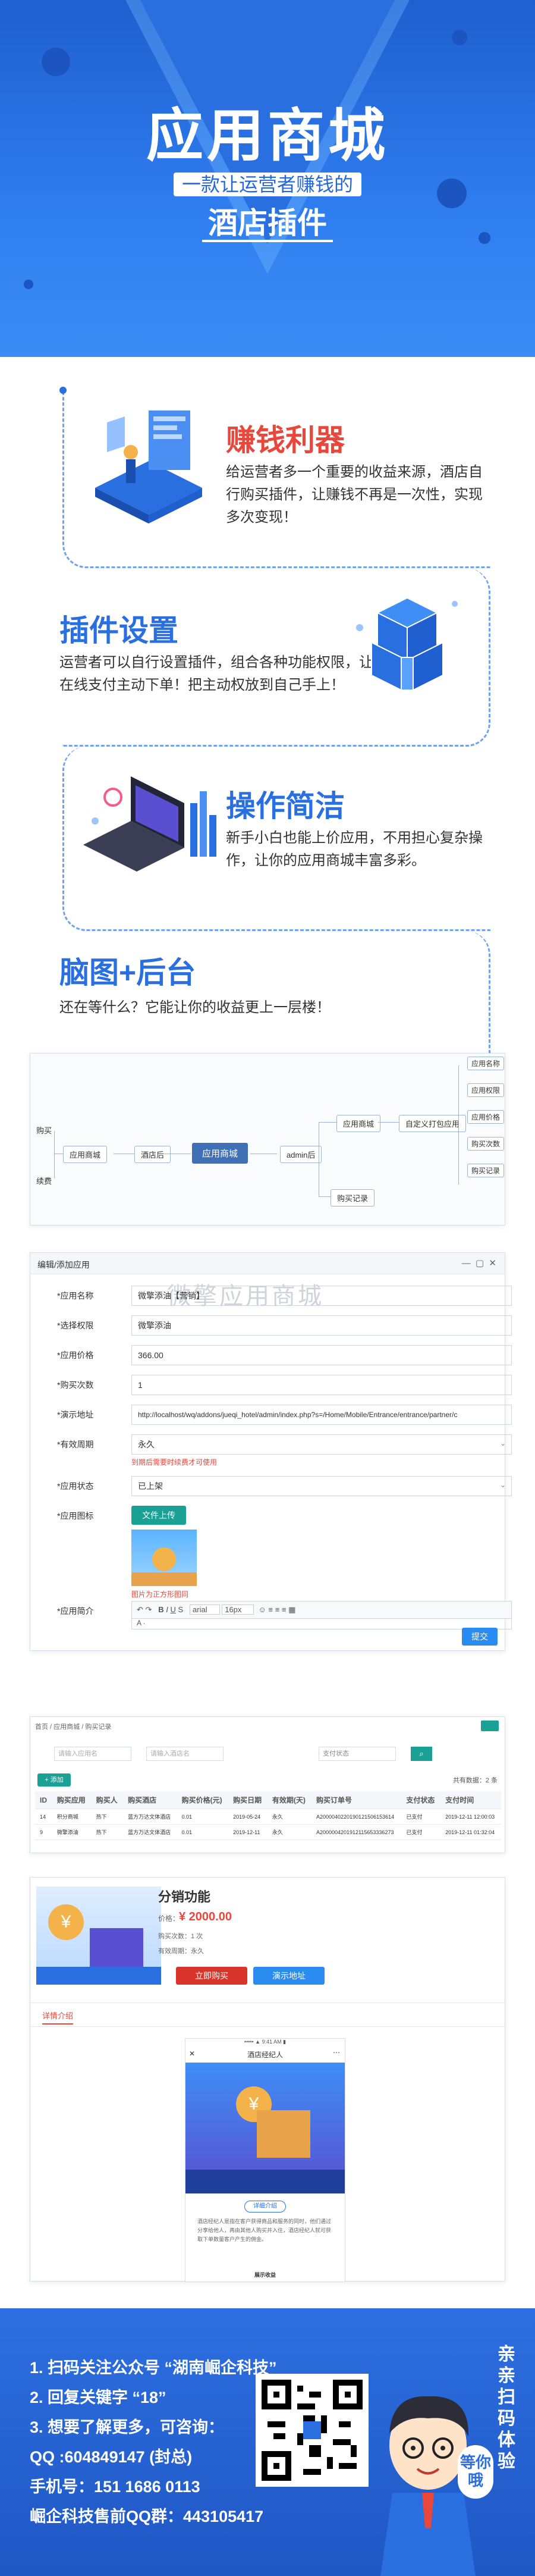 The image size is (535, 2576). What do you see at coordinates (75, 1611) in the screenshot?
I see `label-intro: *应用简介` at bounding box center [75, 1611].